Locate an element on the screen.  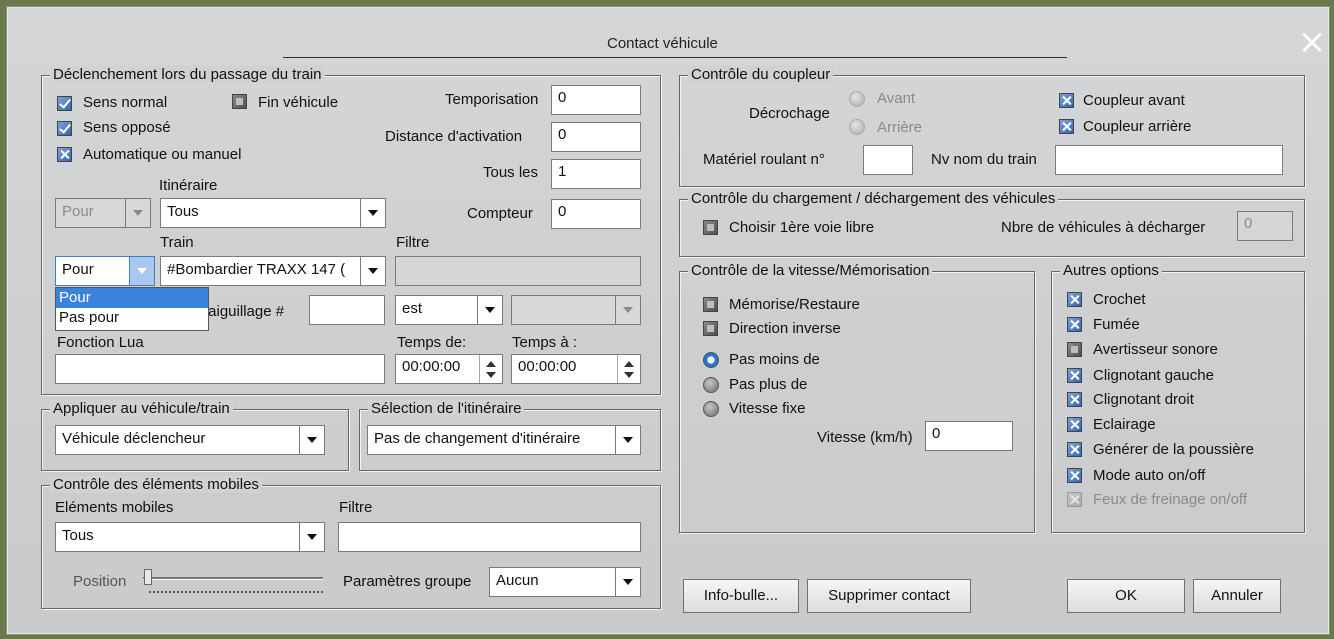
train-select: #Bombardier TRAXX 147 ( is located at coordinates (273, 271).